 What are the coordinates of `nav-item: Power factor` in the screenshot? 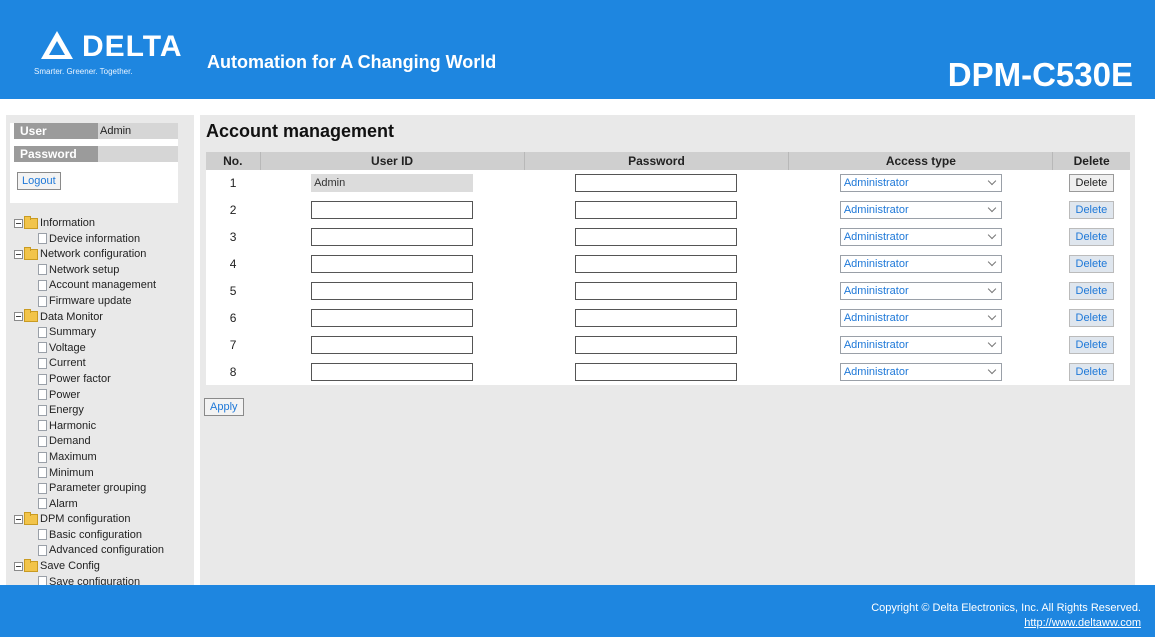 It's located at (104, 380).